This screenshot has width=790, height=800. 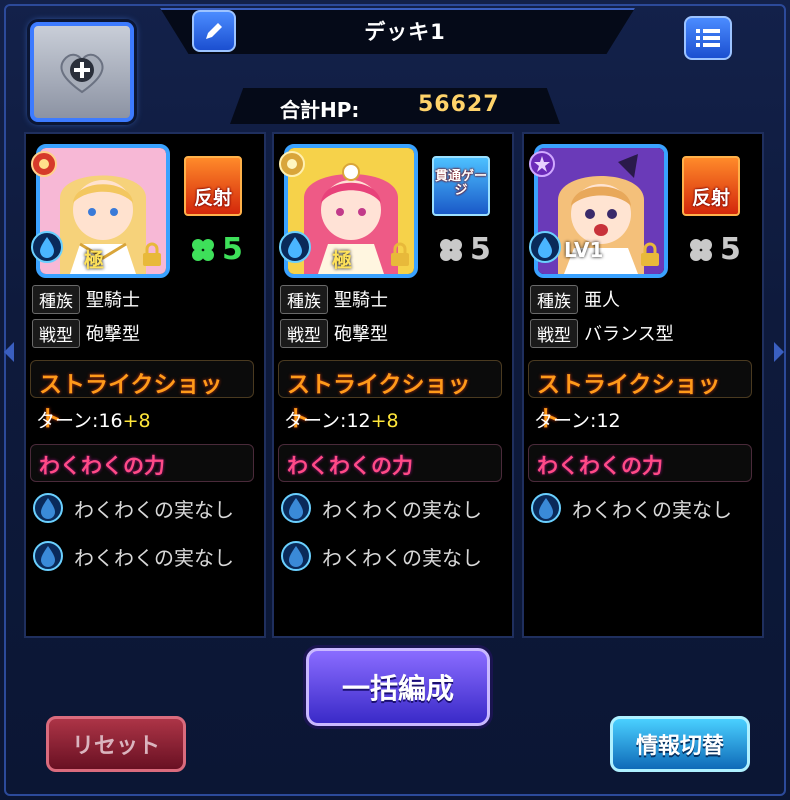 What do you see at coordinates (461, 186) in the screenshot?
I see `ability-badge: 貫通ゲージ` at bounding box center [461, 186].